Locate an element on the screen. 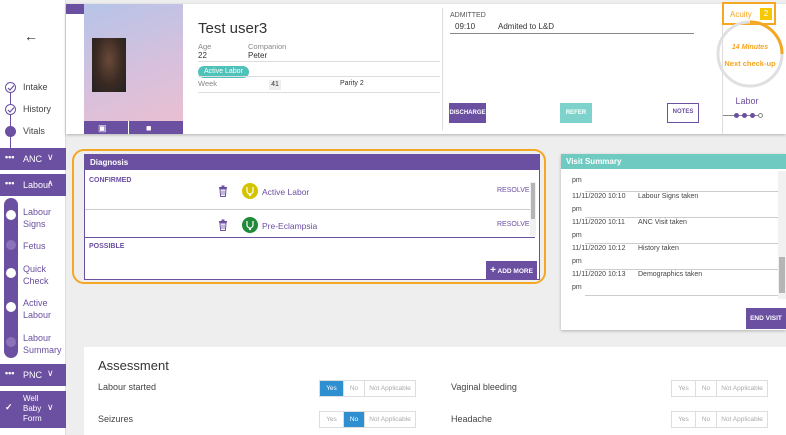  companion-value: Peter is located at coordinates (258, 55).